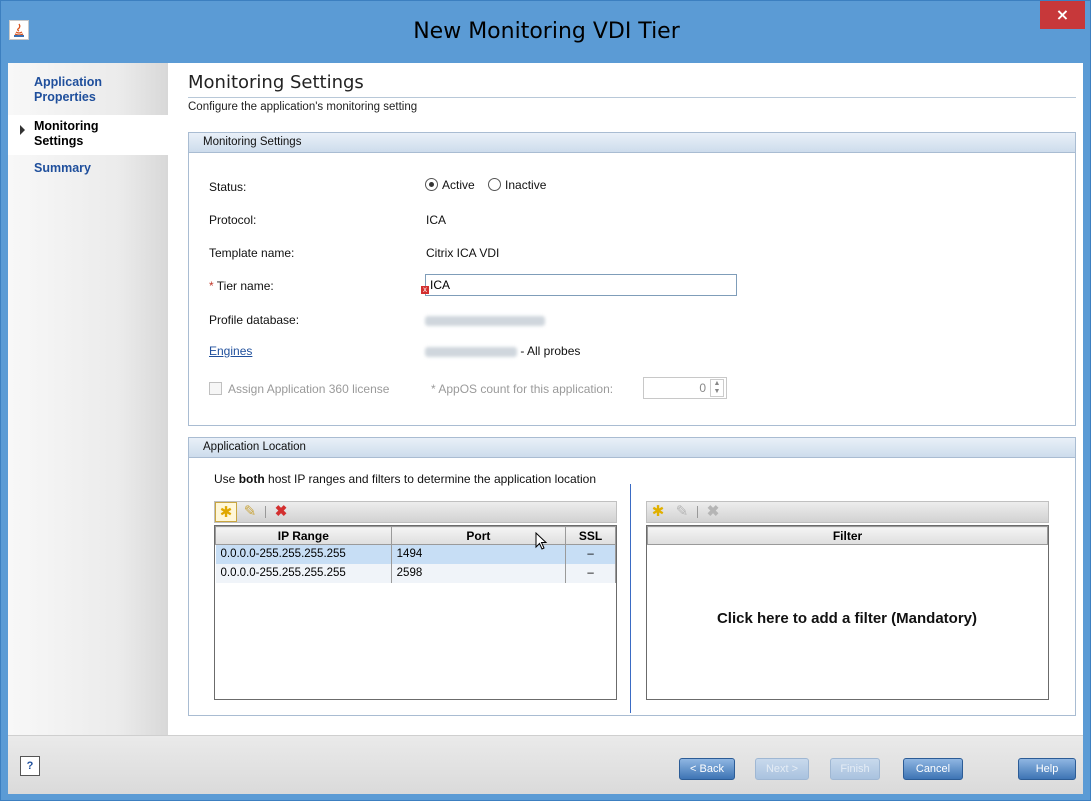 This screenshot has height=801, width=1091. Describe the element at coordinates (30, 766) in the screenshot. I see `help-book-icon: ?` at that location.